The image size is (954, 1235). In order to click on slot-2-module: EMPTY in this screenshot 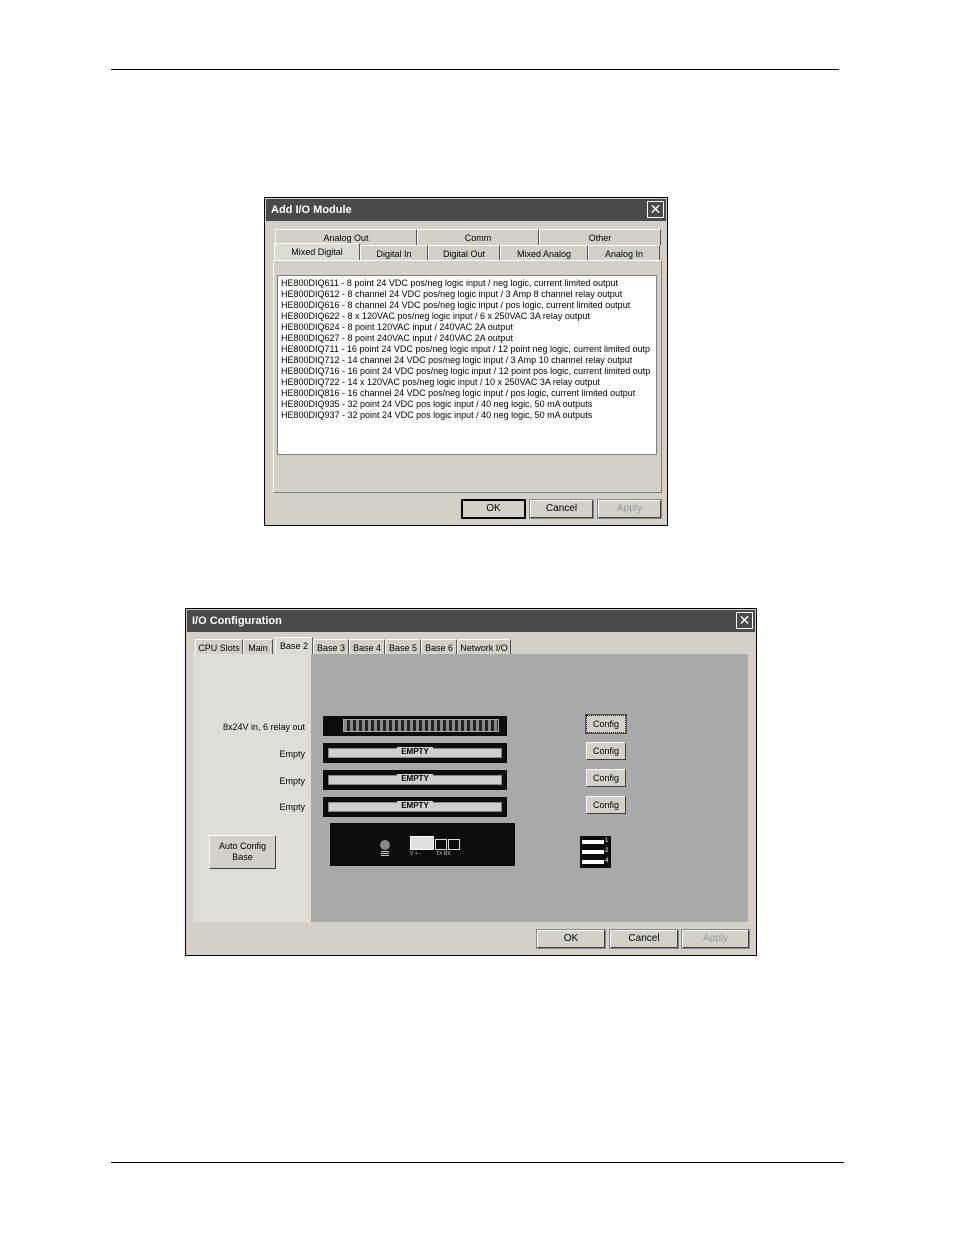, I will do `click(415, 753)`.